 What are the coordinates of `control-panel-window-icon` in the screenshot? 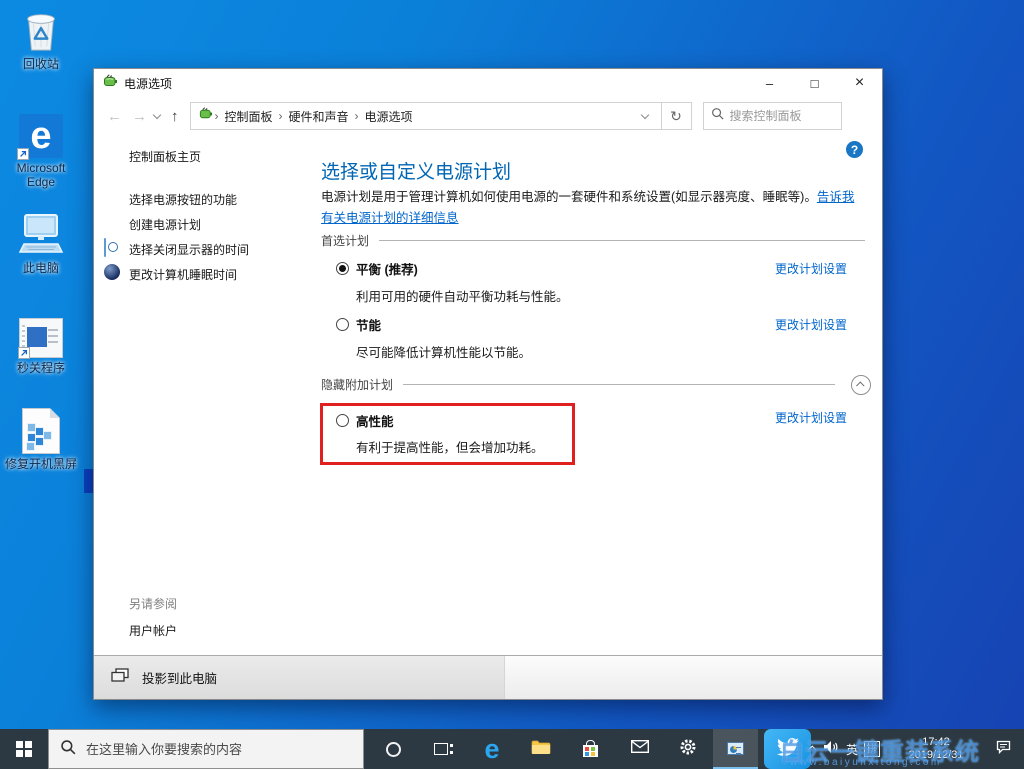 It's located at (735, 748).